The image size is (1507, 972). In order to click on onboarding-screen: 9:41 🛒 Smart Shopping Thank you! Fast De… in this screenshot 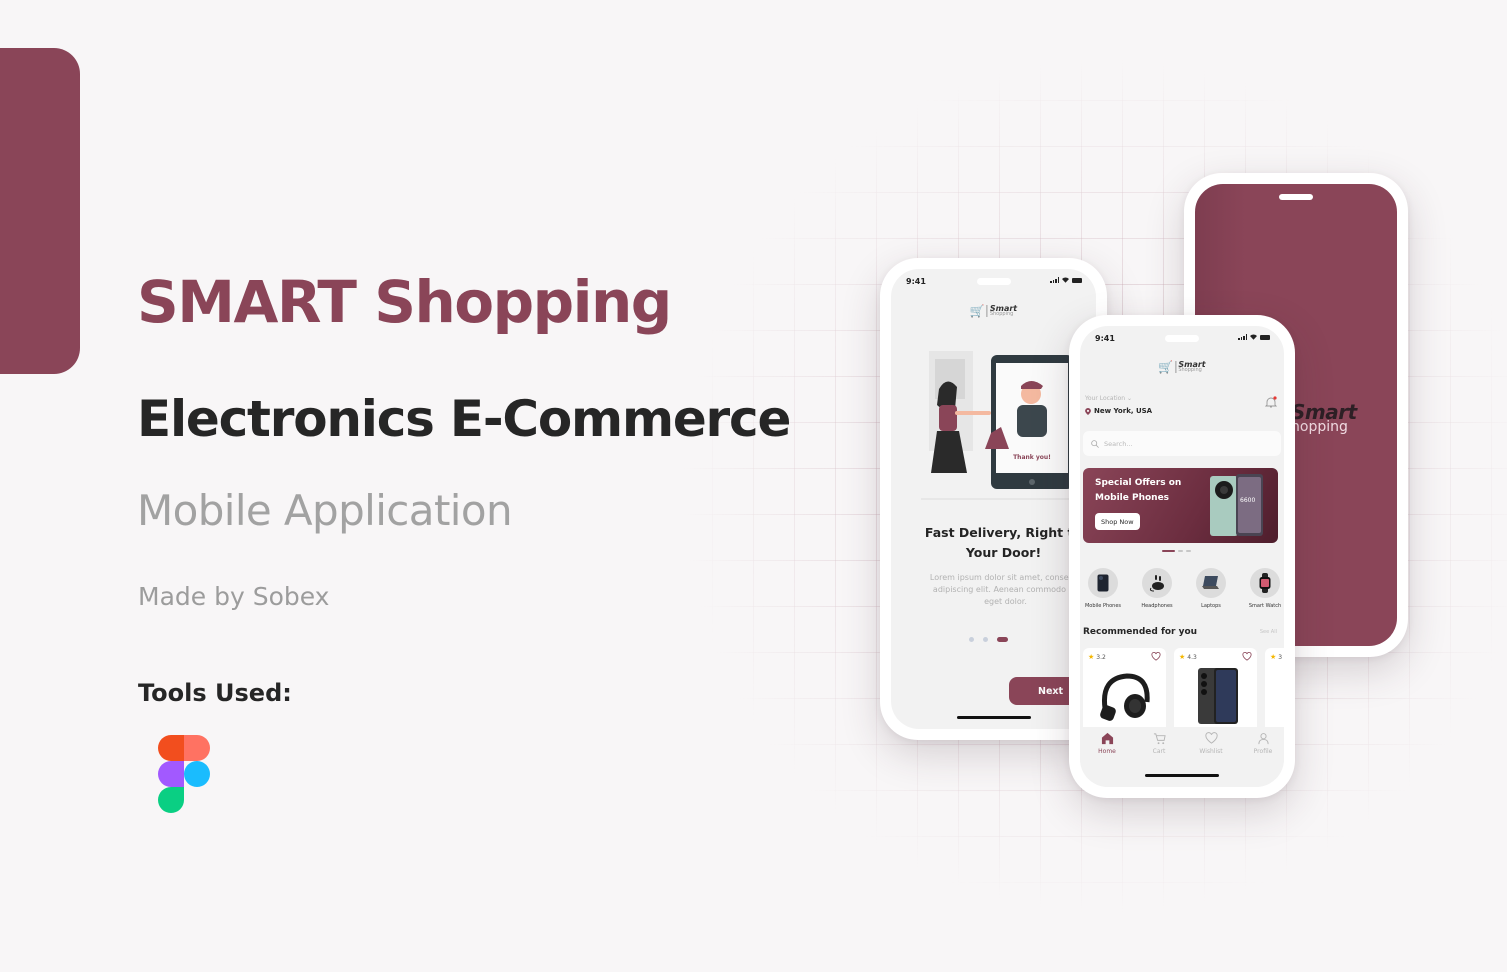, I will do `click(993, 499)`.